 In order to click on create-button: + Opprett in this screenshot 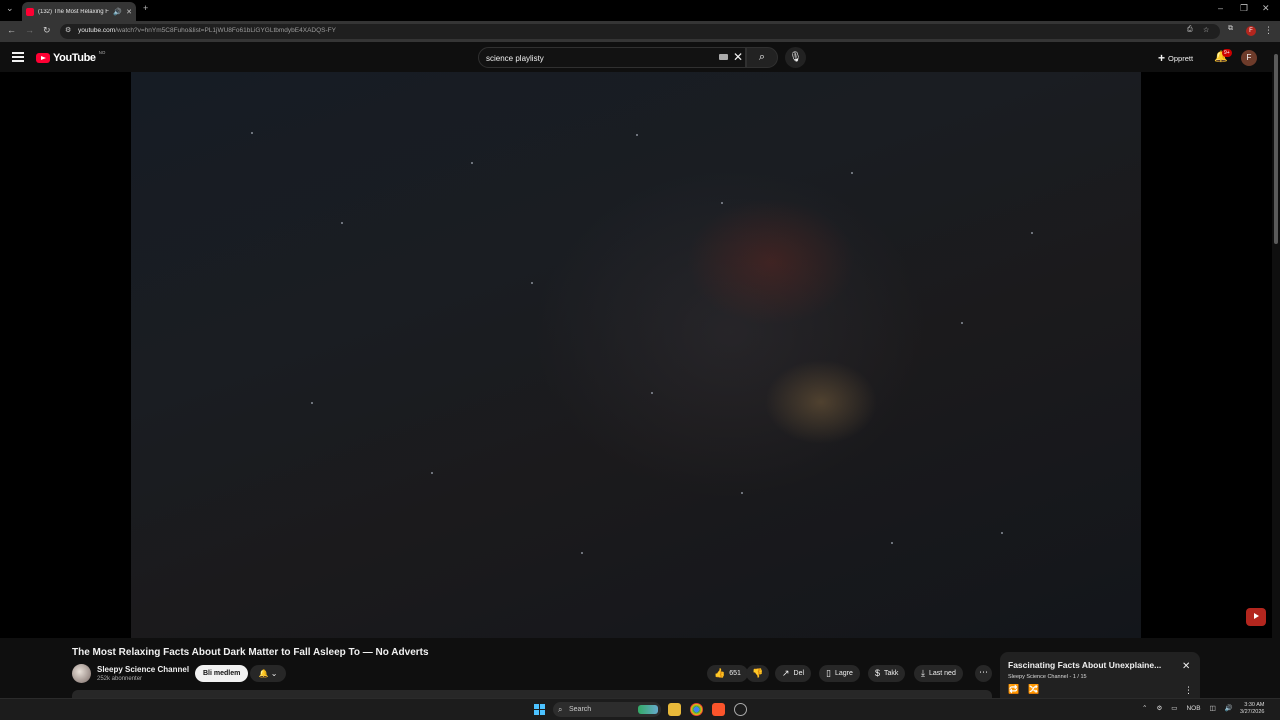, I will do `click(1175, 58)`.